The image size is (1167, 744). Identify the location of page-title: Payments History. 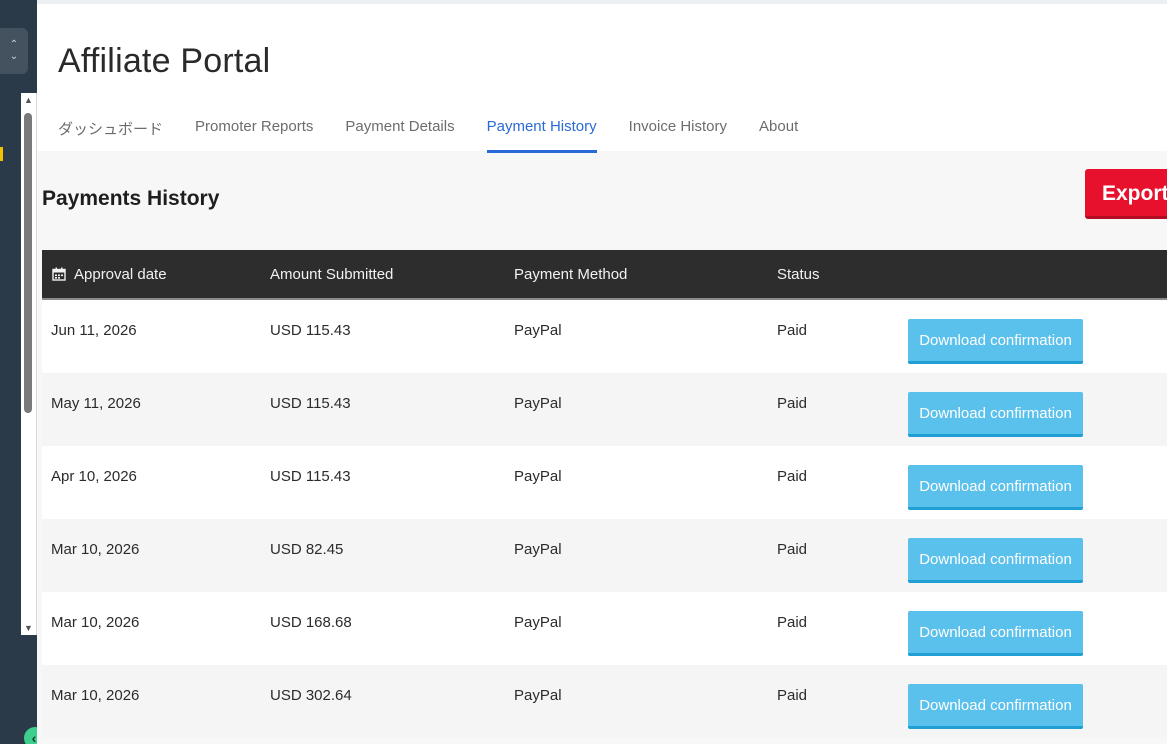
(131, 198).